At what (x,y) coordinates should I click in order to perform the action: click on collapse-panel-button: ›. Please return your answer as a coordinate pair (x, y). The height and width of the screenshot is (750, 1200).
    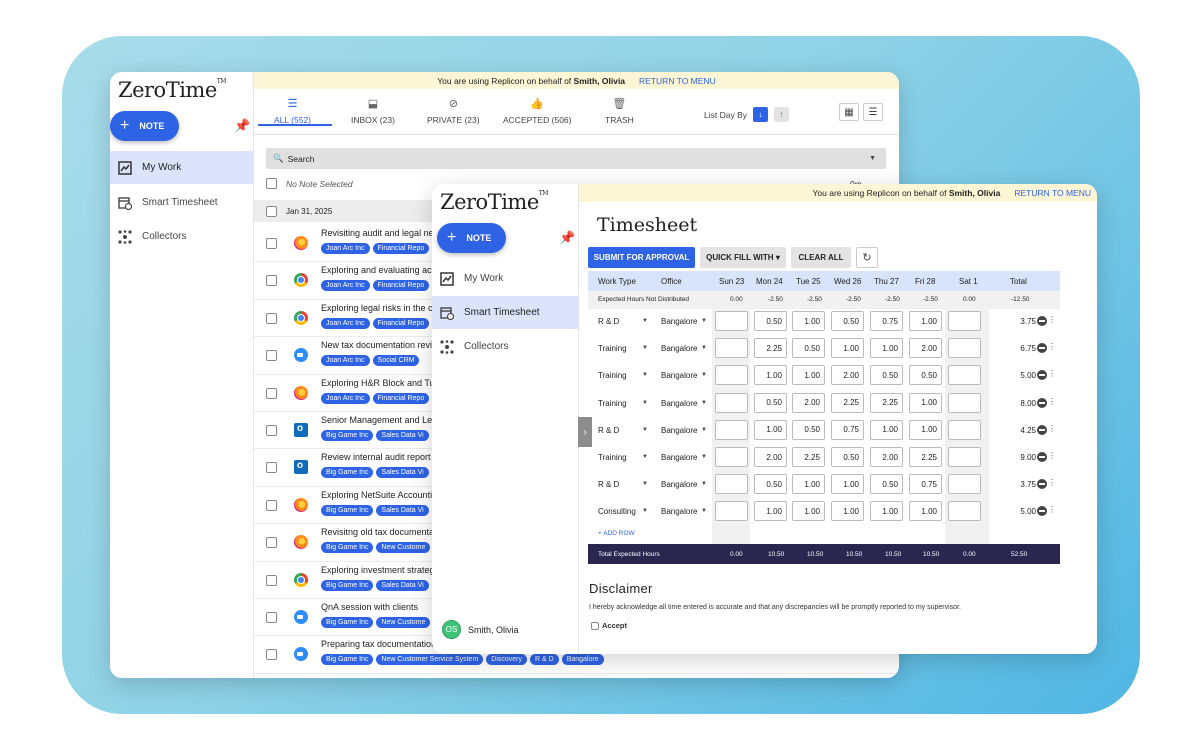
    Looking at the image, I should click on (585, 432).